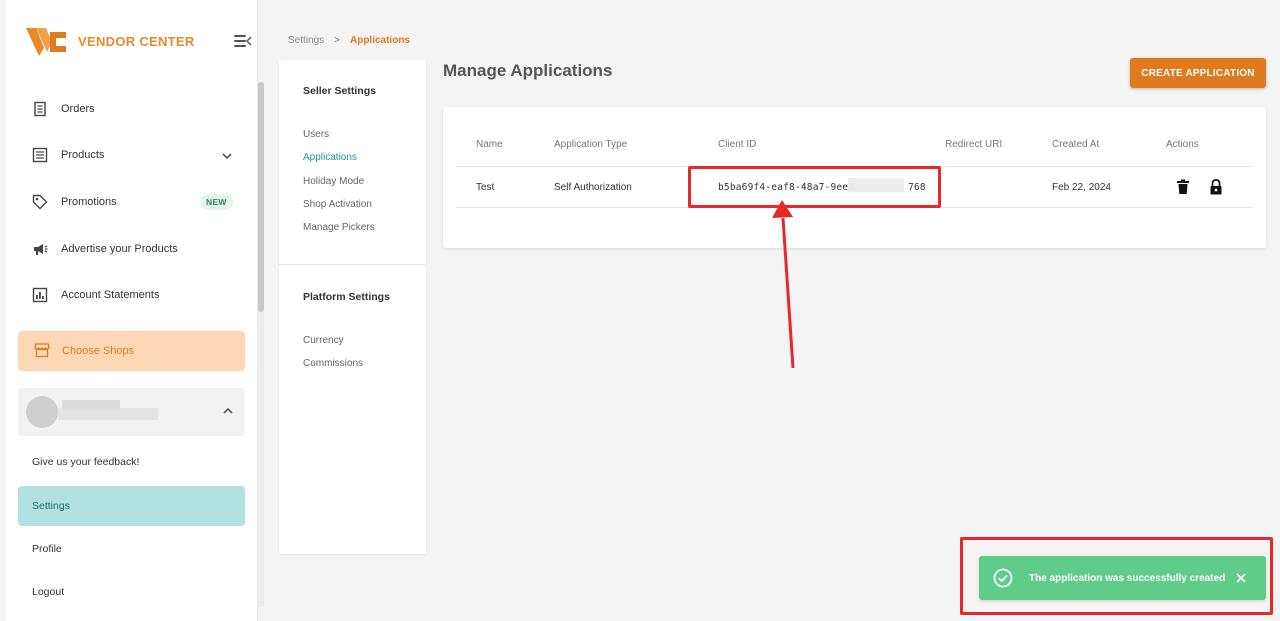 This screenshot has width=1280, height=621. Describe the element at coordinates (333, 181) in the screenshot. I see `settings-link-holiday-mode: Holiday Mode` at that location.